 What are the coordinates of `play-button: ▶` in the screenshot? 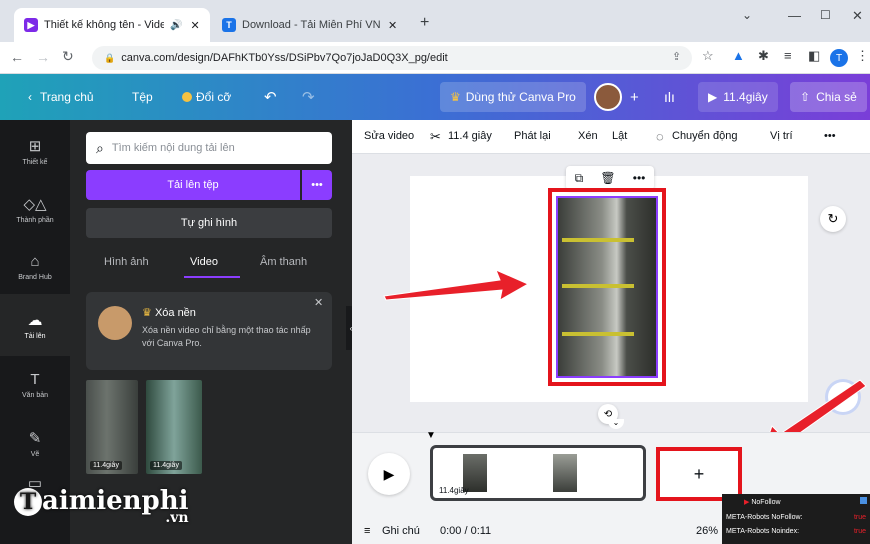 It's located at (389, 474).